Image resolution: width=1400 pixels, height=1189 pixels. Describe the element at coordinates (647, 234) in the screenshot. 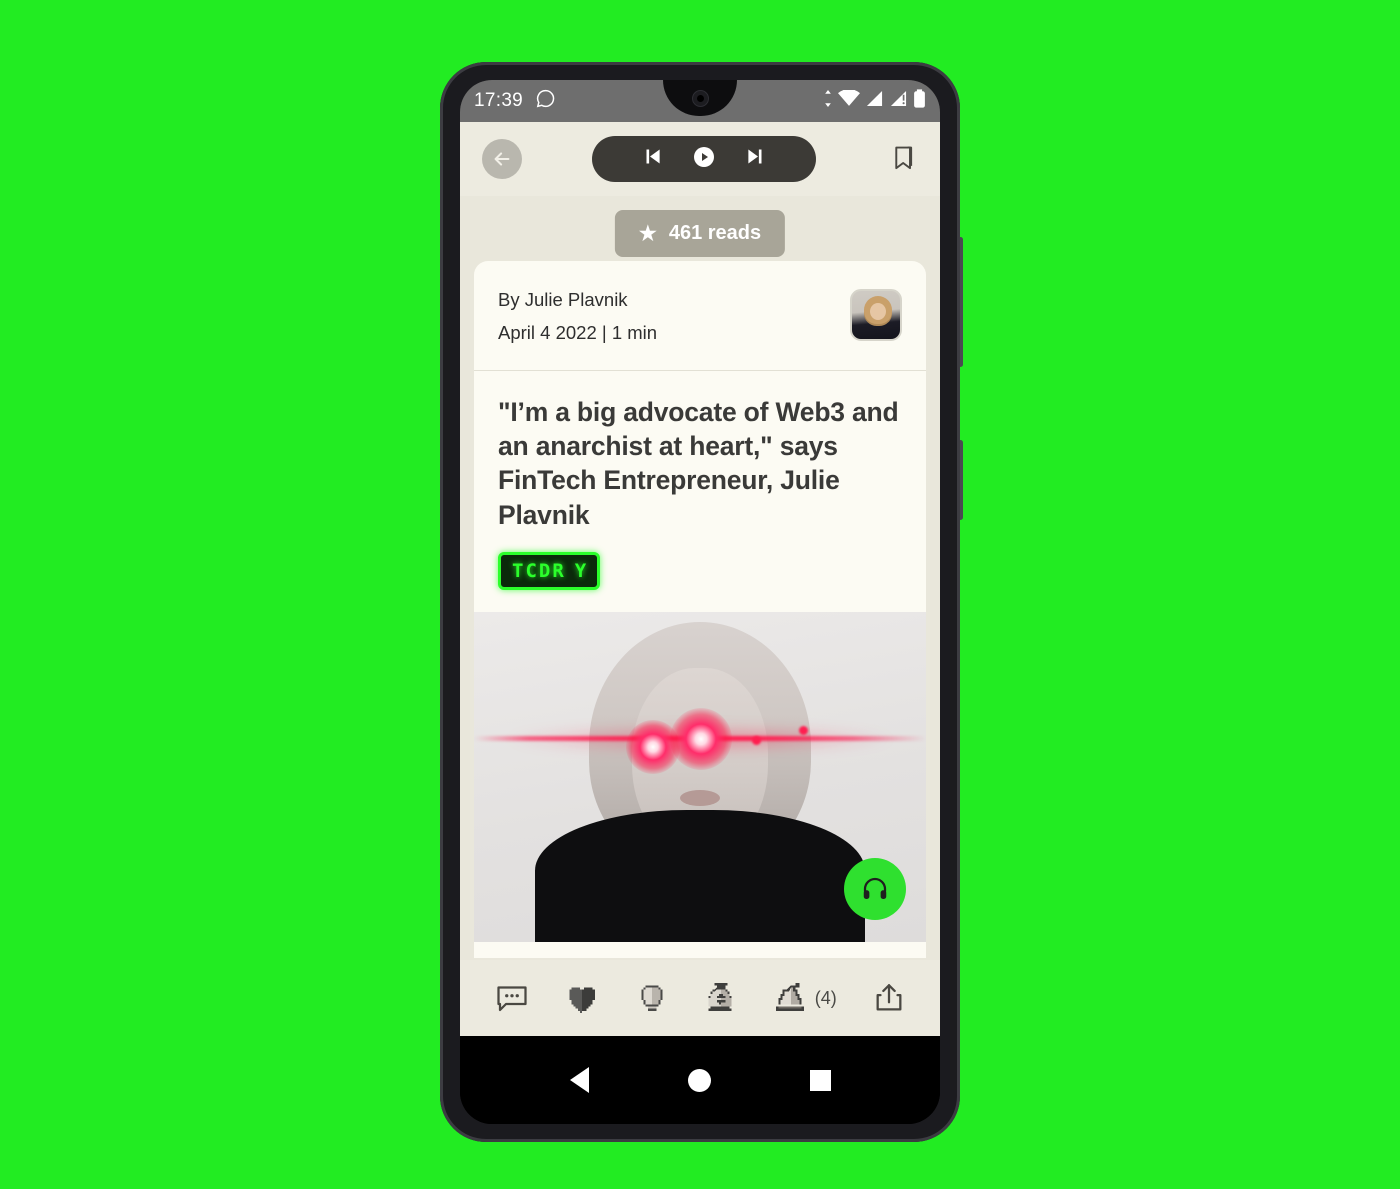

I see `star-icon: ★` at that location.